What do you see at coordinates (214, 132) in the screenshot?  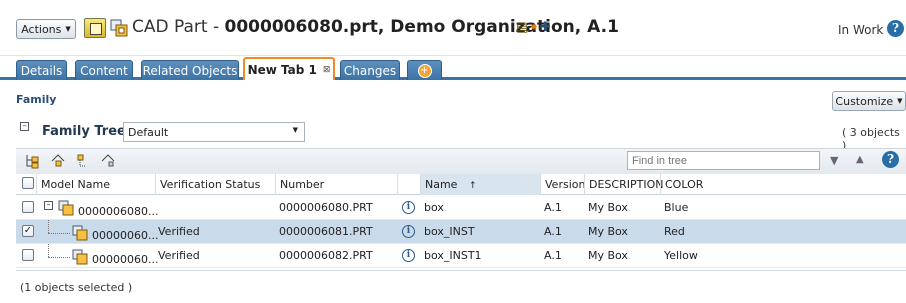 I see `view-select: Default ▼` at bounding box center [214, 132].